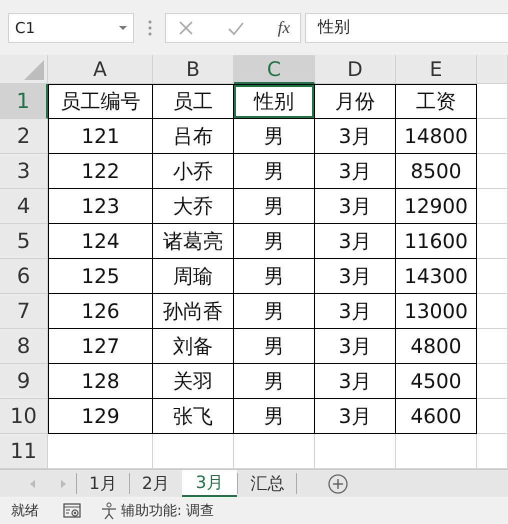 Image resolution: width=508 pixels, height=524 pixels. Describe the element at coordinates (193, 136) in the screenshot. I see `table-cell: 吕布` at that location.